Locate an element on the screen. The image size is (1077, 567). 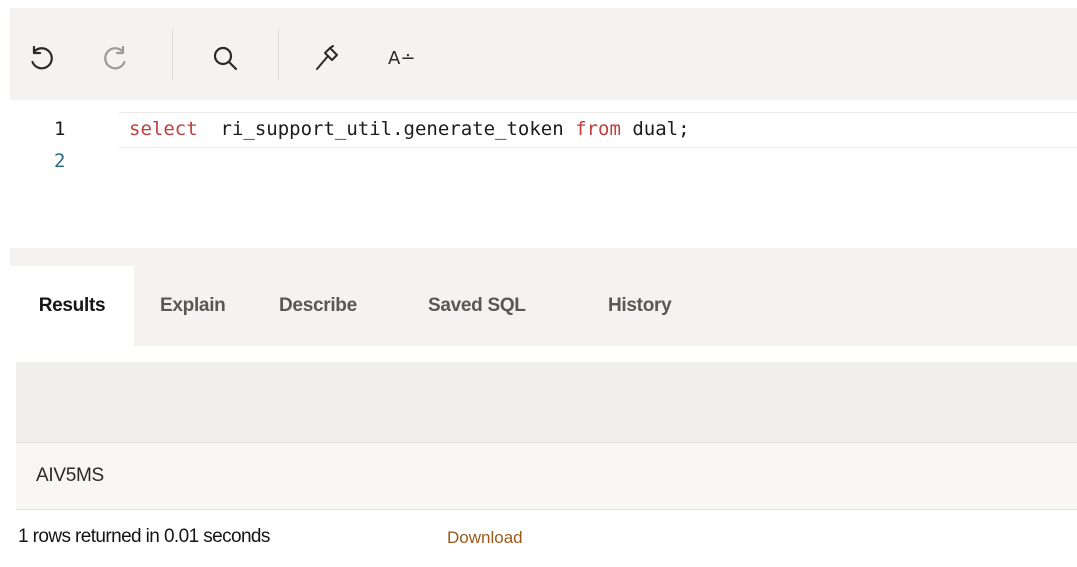
rows-returned-status: 1 rows returned in 0.01 seconds is located at coordinates (144, 536).